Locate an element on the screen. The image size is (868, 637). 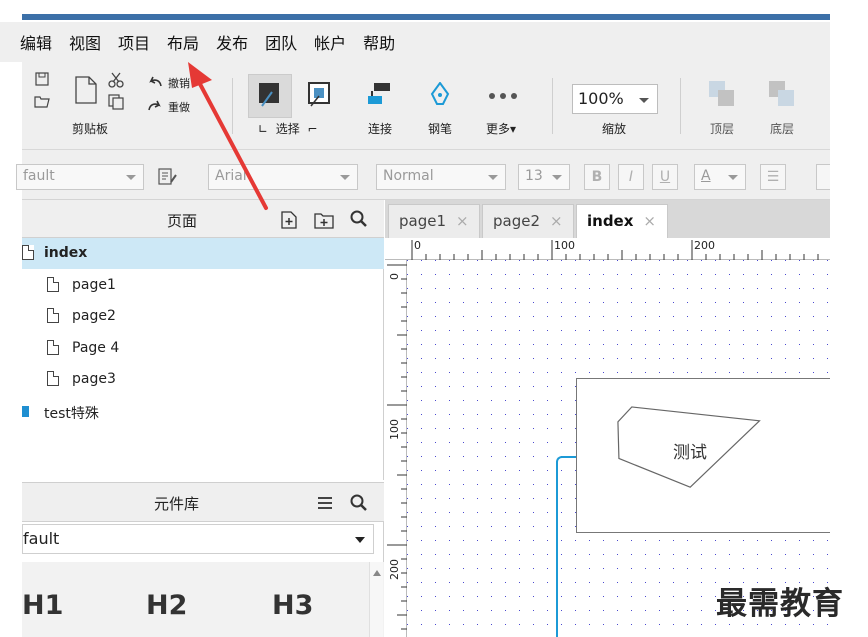
watermark-text: 最需教育 is located at coordinates (780, 604).